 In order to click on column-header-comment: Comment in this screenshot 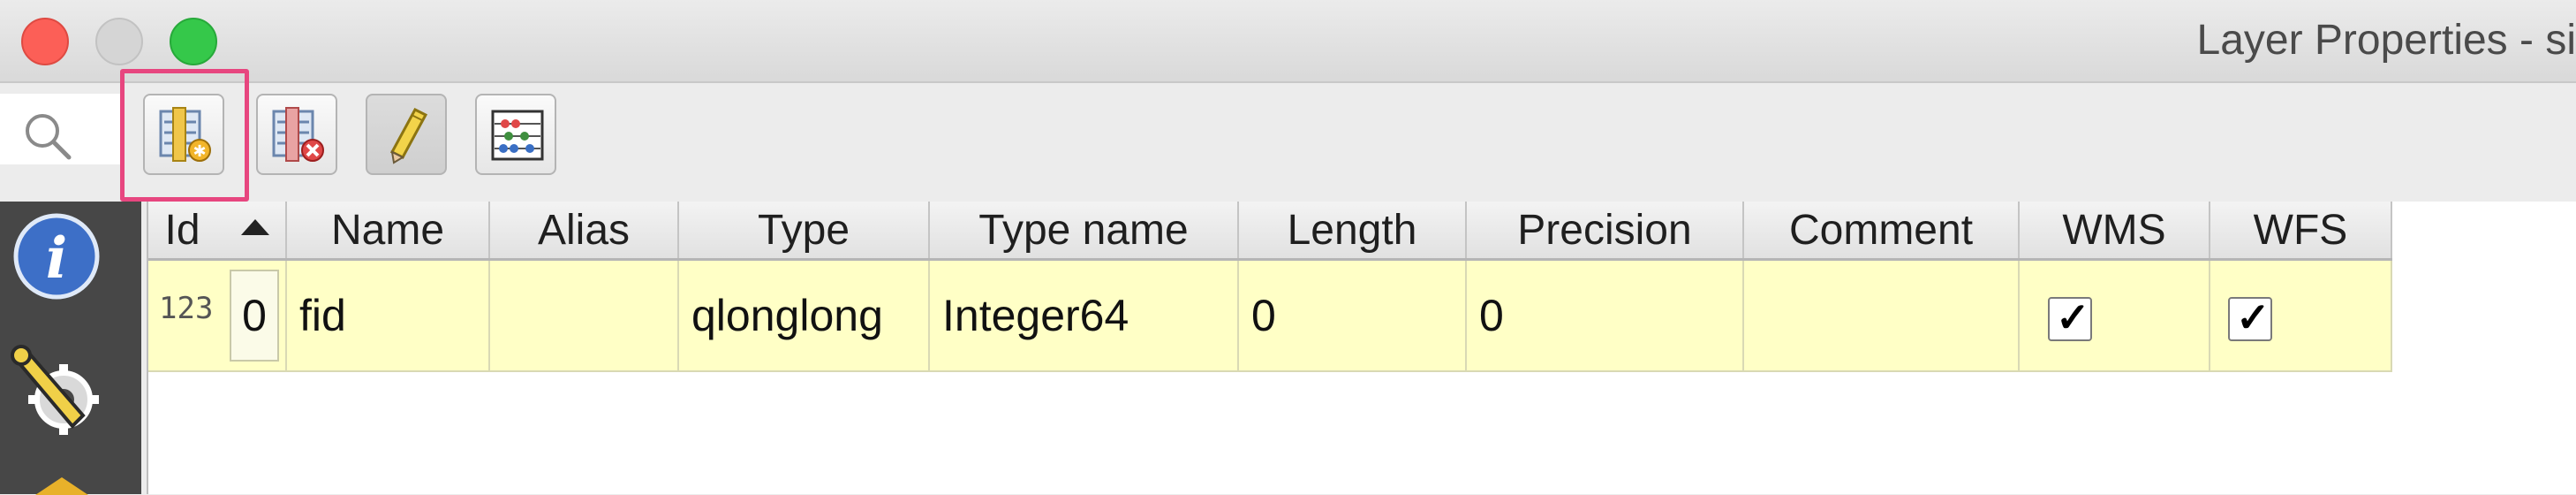, I will do `click(1881, 231)`.